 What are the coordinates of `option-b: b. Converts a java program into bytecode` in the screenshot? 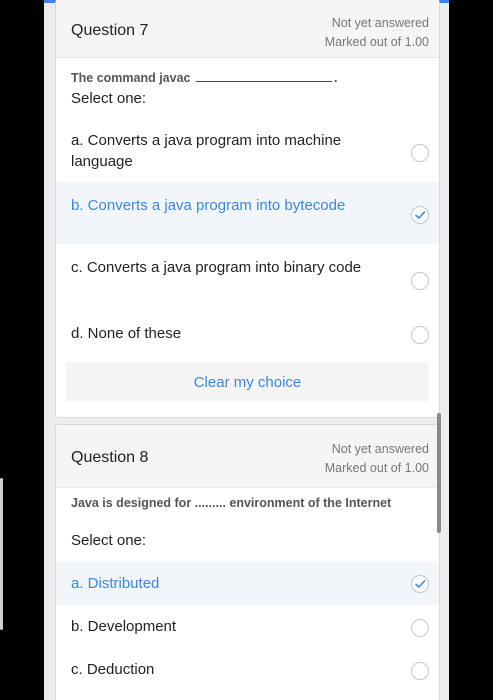 It's located at (247, 213).